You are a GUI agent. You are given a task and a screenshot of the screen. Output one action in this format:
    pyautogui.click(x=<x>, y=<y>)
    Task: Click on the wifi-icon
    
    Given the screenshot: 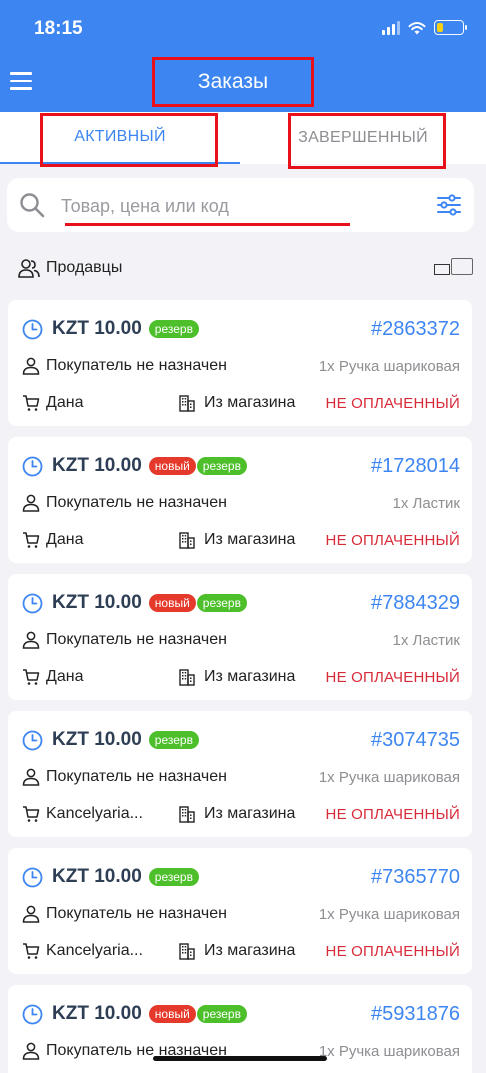 What is the action you would take?
    pyautogui.click(x=417, y=27)
    